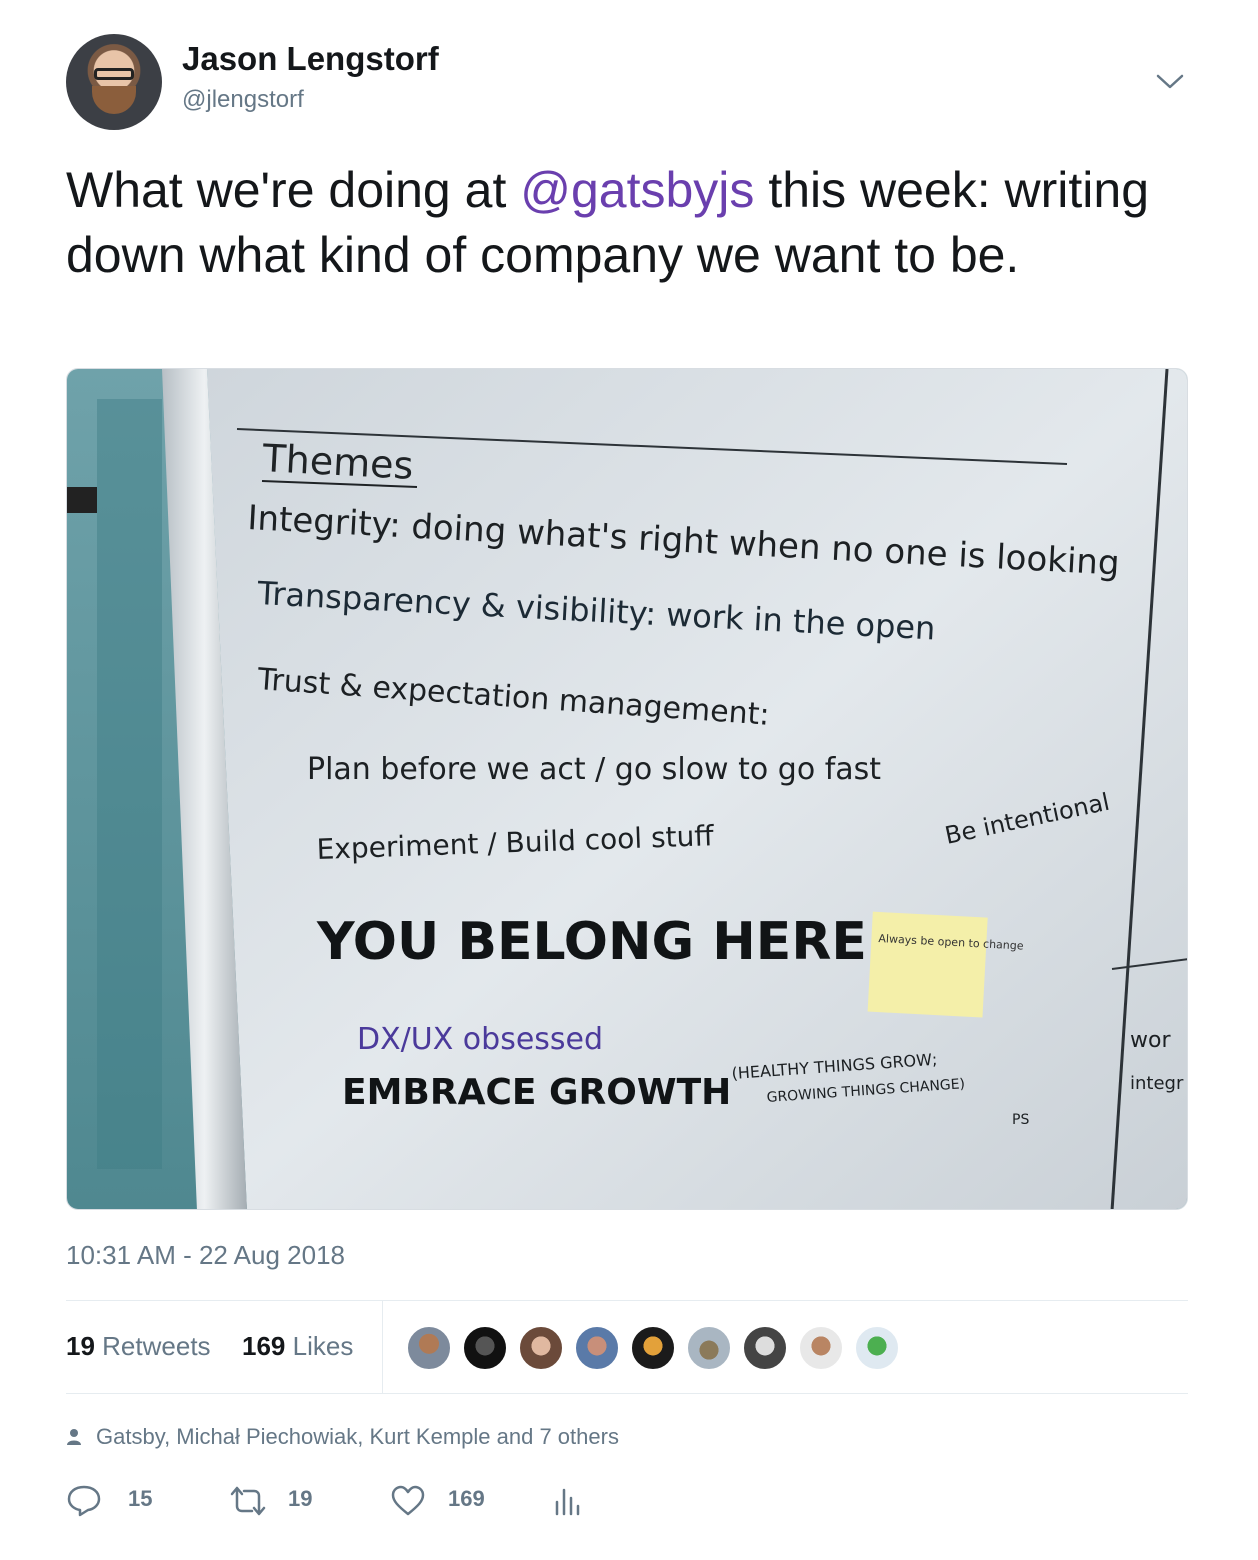  Describe the element at coordinates (84, 1501) in the screenshot. I see `reply-icon` at that location.